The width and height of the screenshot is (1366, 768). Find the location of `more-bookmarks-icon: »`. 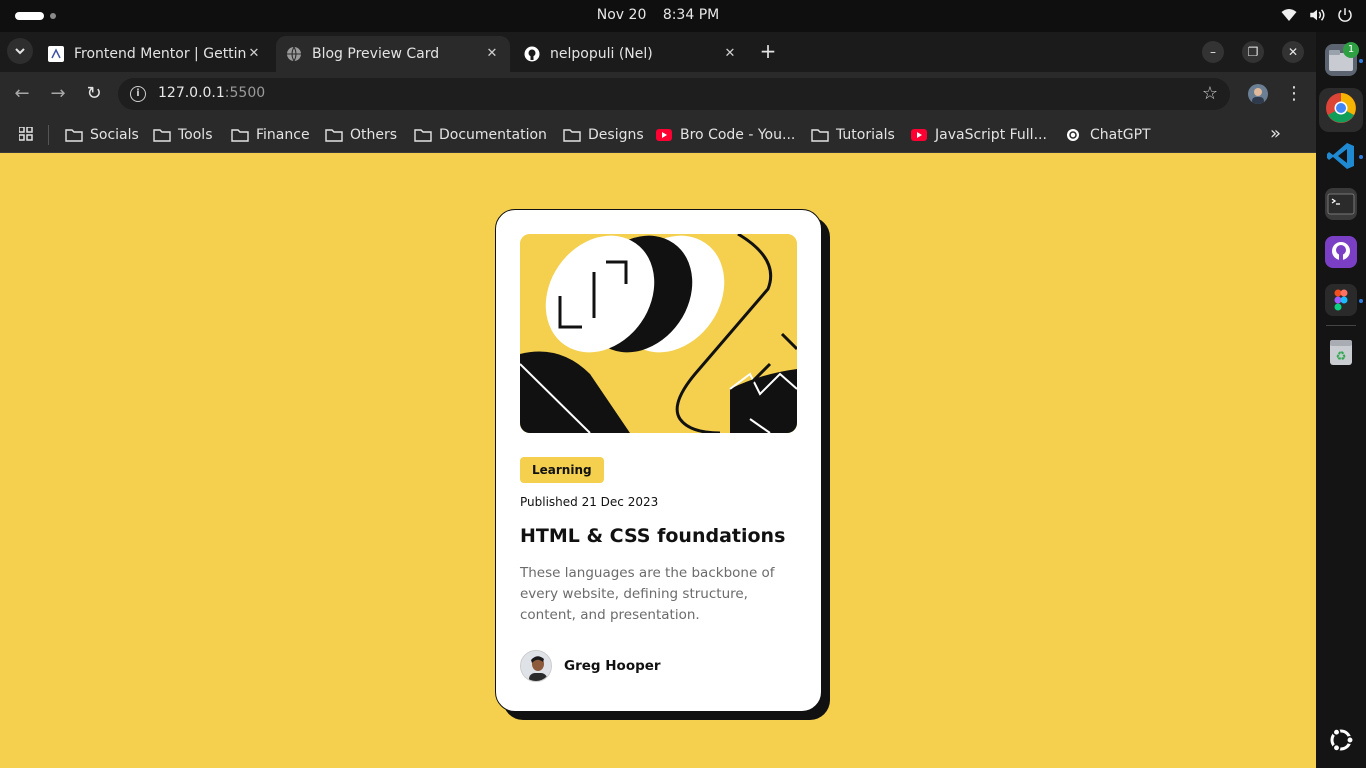

more-bookmarks-icon: » is located at coordinates (1275, 133).